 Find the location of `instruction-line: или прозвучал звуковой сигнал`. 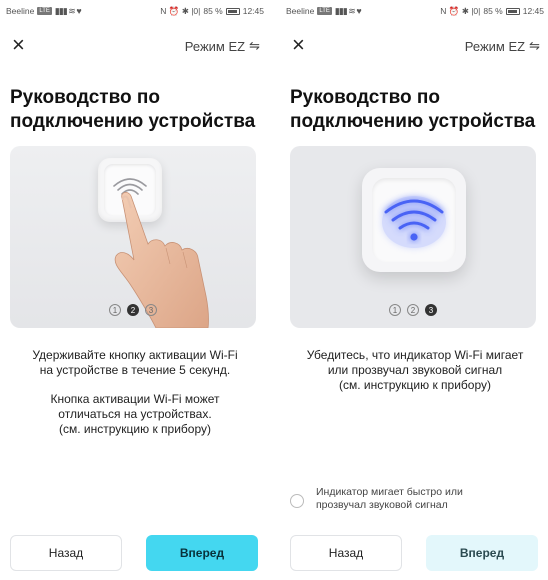

instruction-line: или прозвучал звуковой сигнал is located at coordinates (415, 370).